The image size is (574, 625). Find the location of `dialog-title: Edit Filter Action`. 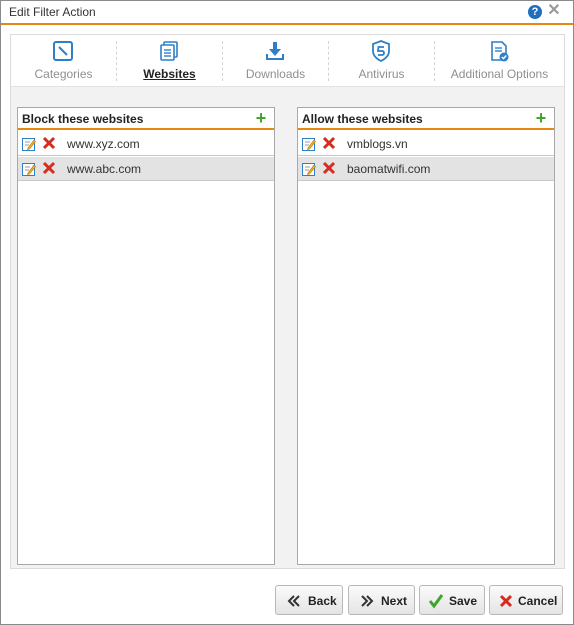

dialog-title: Edit Filter Action is located at coordinates (52, 12).